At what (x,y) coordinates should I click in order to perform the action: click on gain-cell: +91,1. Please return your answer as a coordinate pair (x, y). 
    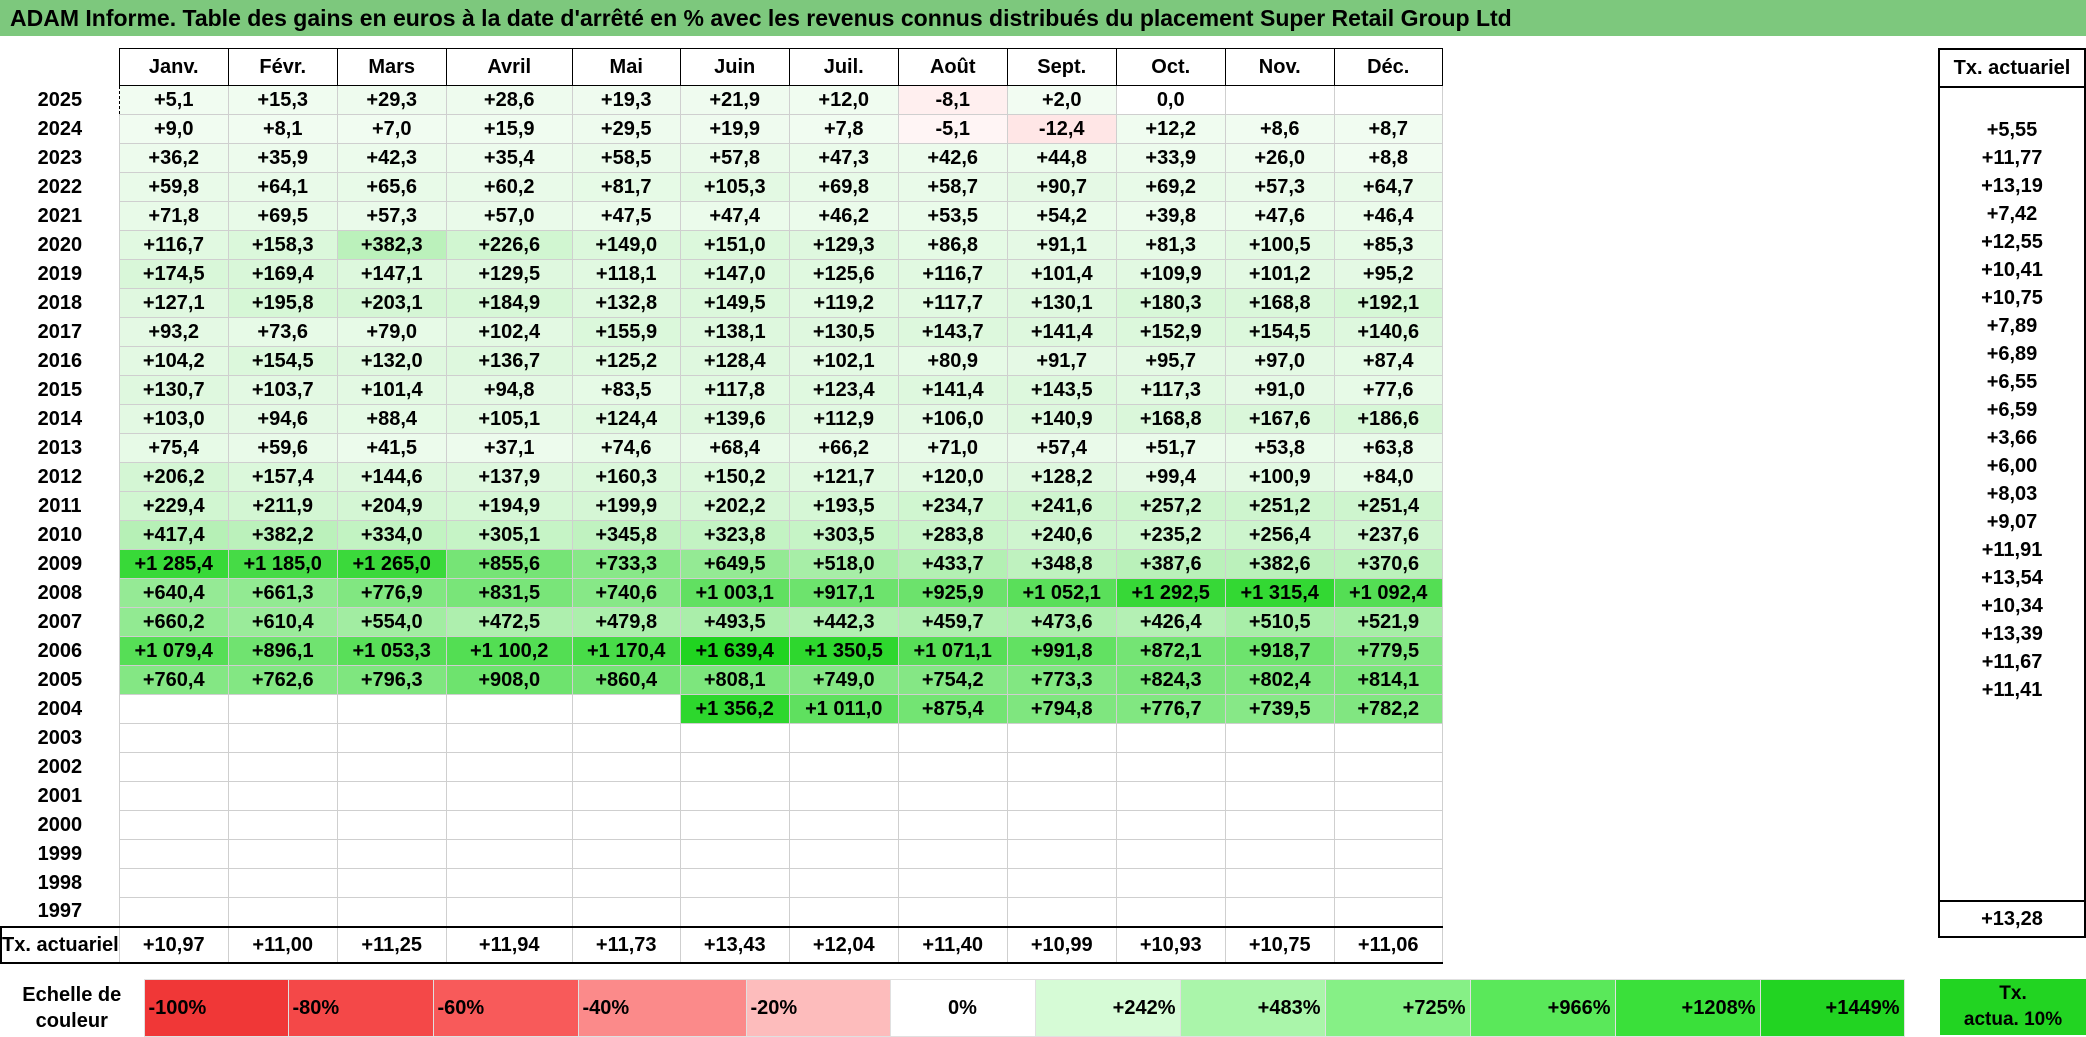
    Looking at the image, I should click on (1061, 245).